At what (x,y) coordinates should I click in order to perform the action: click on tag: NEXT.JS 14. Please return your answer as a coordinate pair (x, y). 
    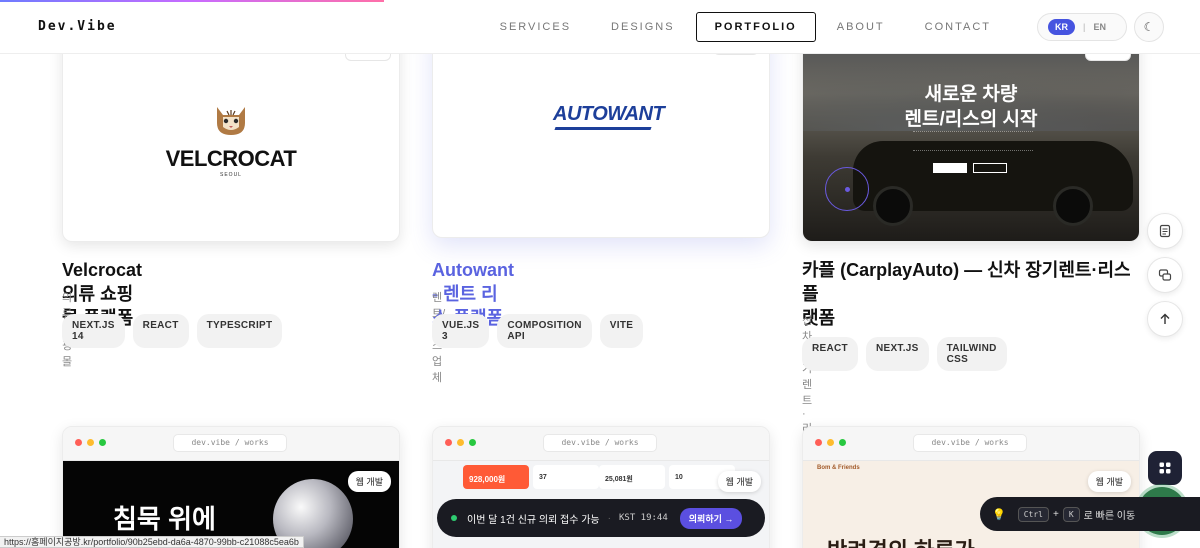
    Looking at the image, I should click on (93, 331).